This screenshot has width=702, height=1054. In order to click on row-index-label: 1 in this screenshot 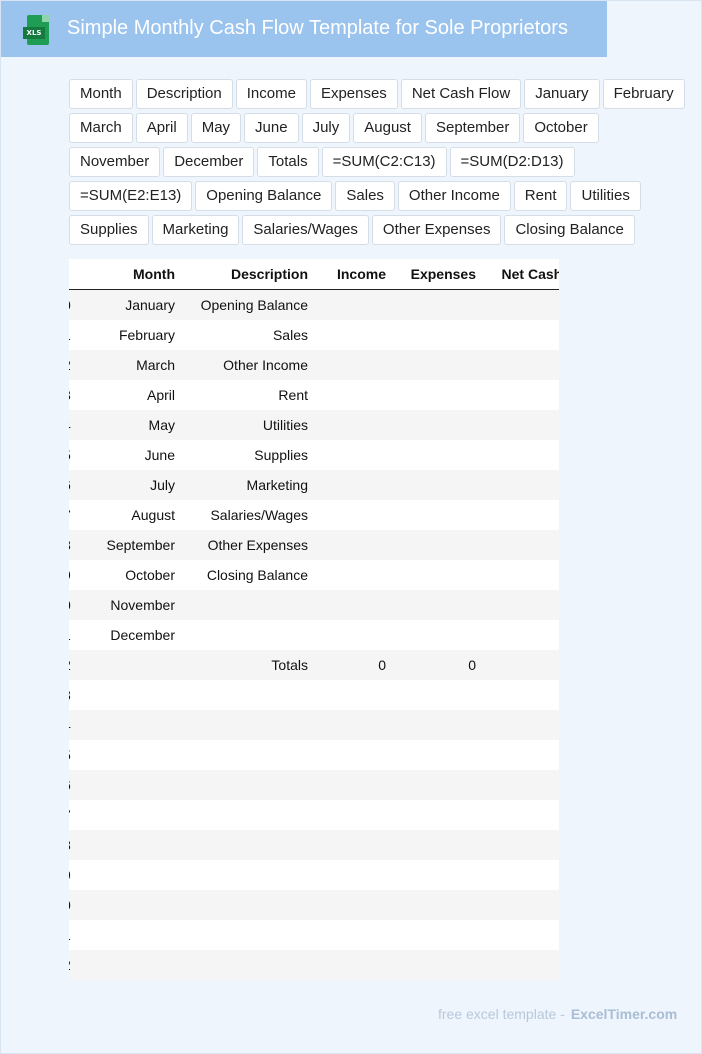, I will do `click(70, 635)`.